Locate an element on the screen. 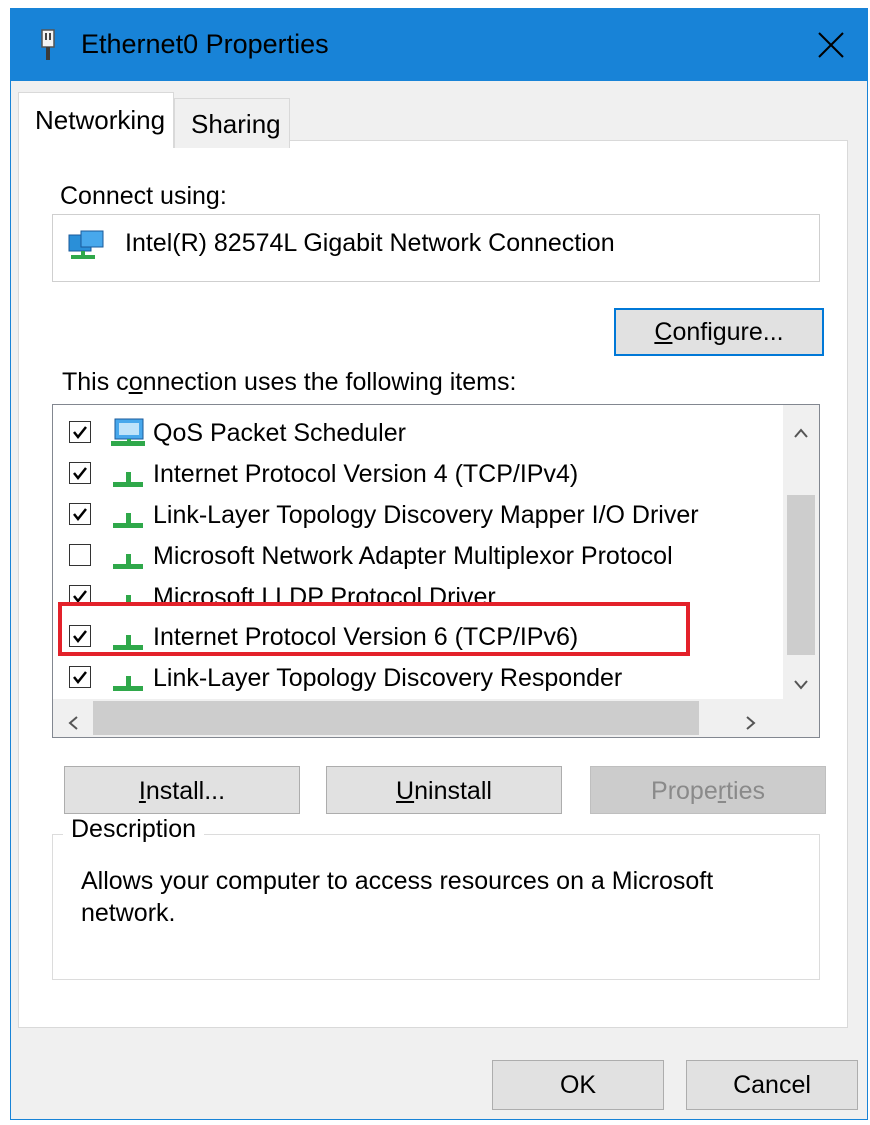  window-title: Ethernet0 Properties is located at coordinates (205, 44).